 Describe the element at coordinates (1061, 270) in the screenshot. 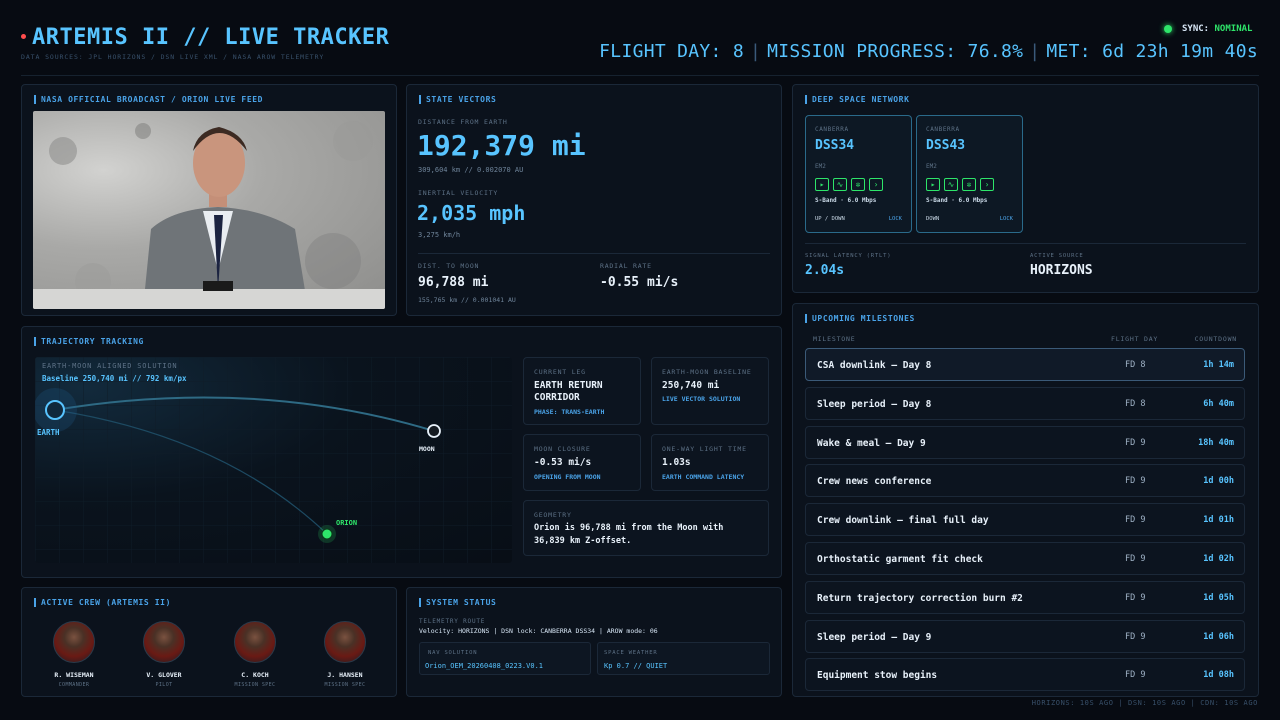

I see `active-source-value: HORIZONS` at that location.